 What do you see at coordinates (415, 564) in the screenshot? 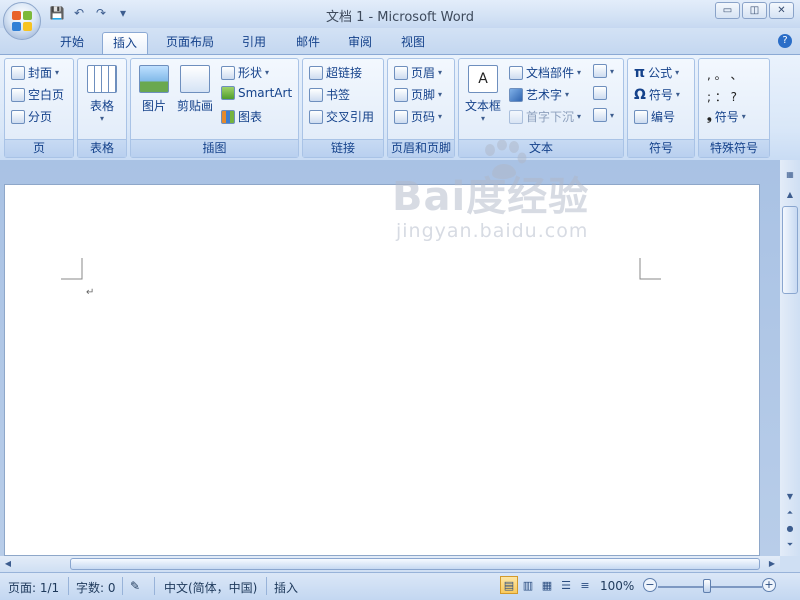
I see `horizontal-scroll-thumb` at bounding box center [415, 564].